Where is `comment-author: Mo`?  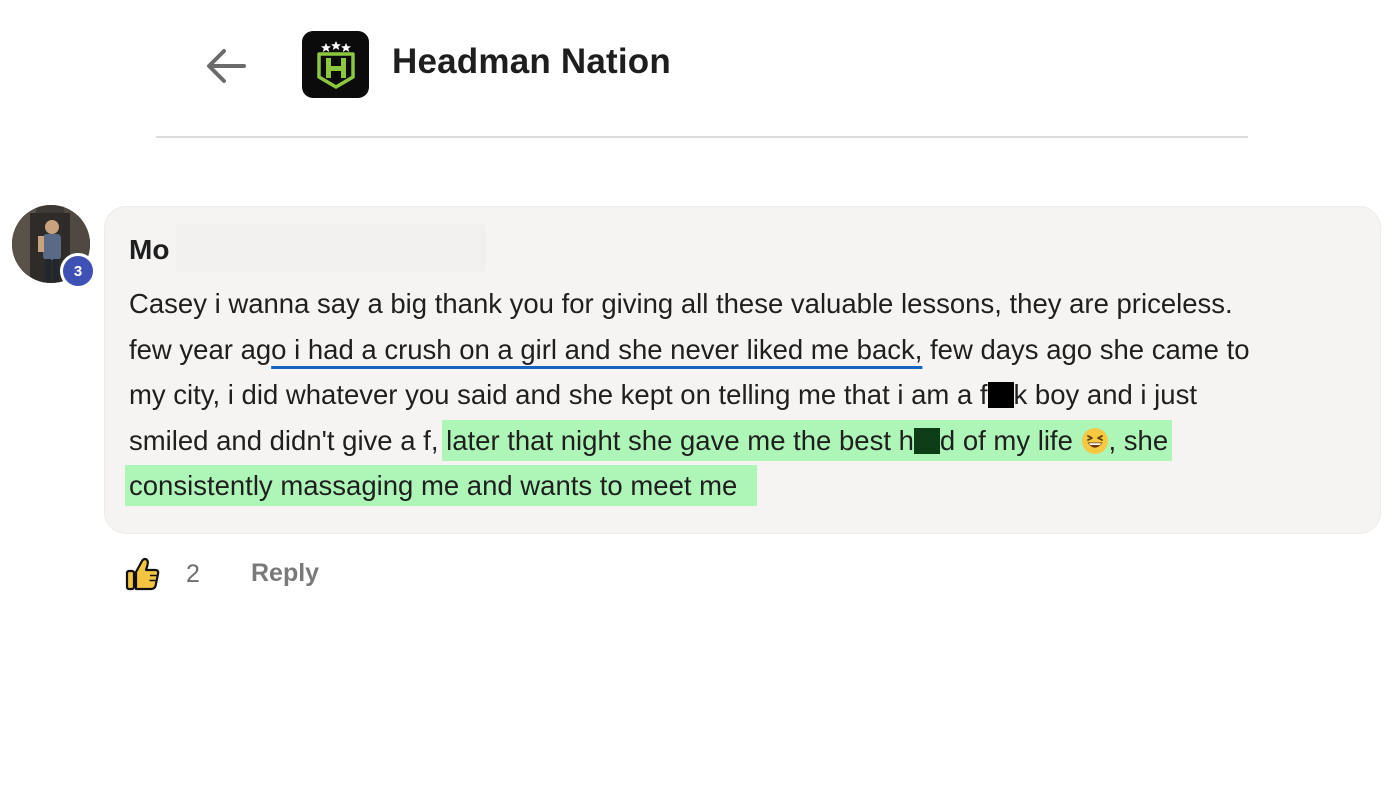 comment-author: Mo is located at coordinates (149, 250).